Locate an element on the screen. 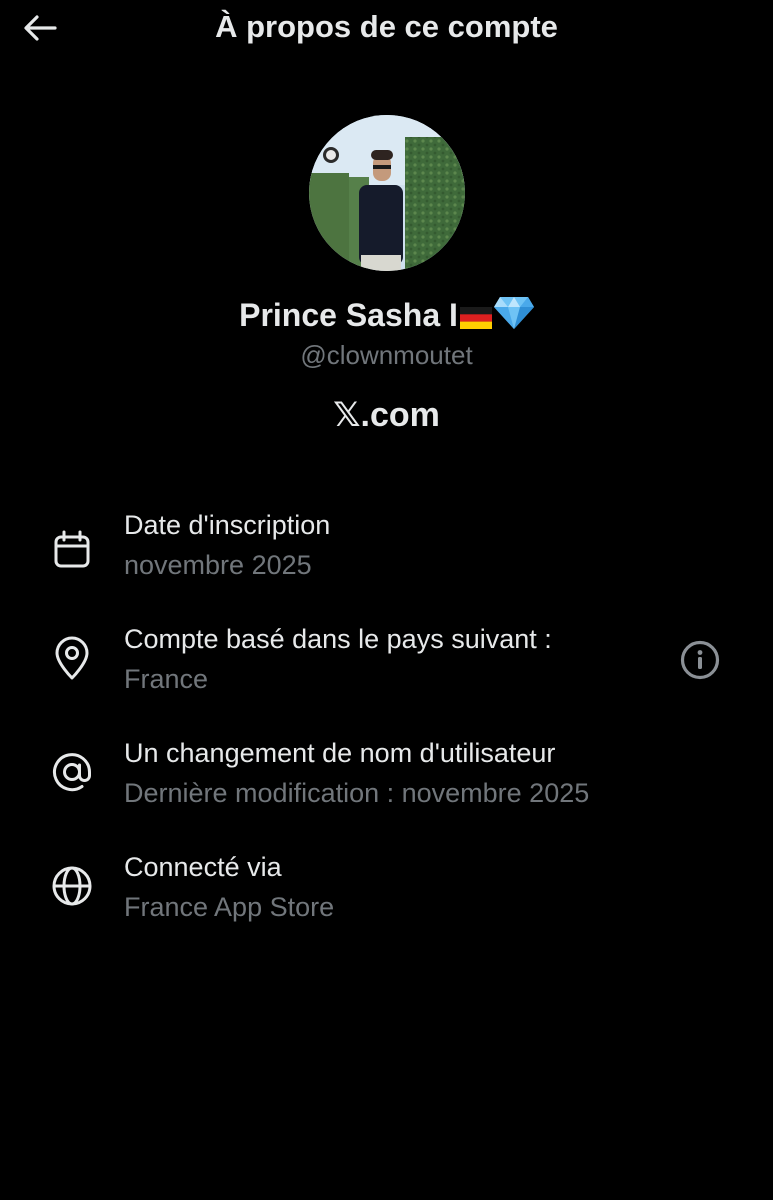 This screenshot has width=773, height=1200. globe-icon is located at coordinates (72, 886).